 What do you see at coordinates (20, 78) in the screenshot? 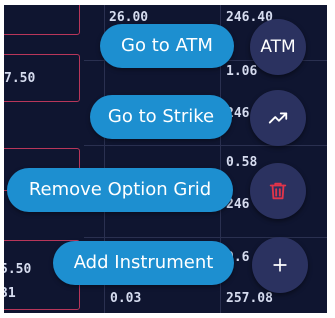
I see `option-cell-value: 7.50` at bounding box center [20, 78].